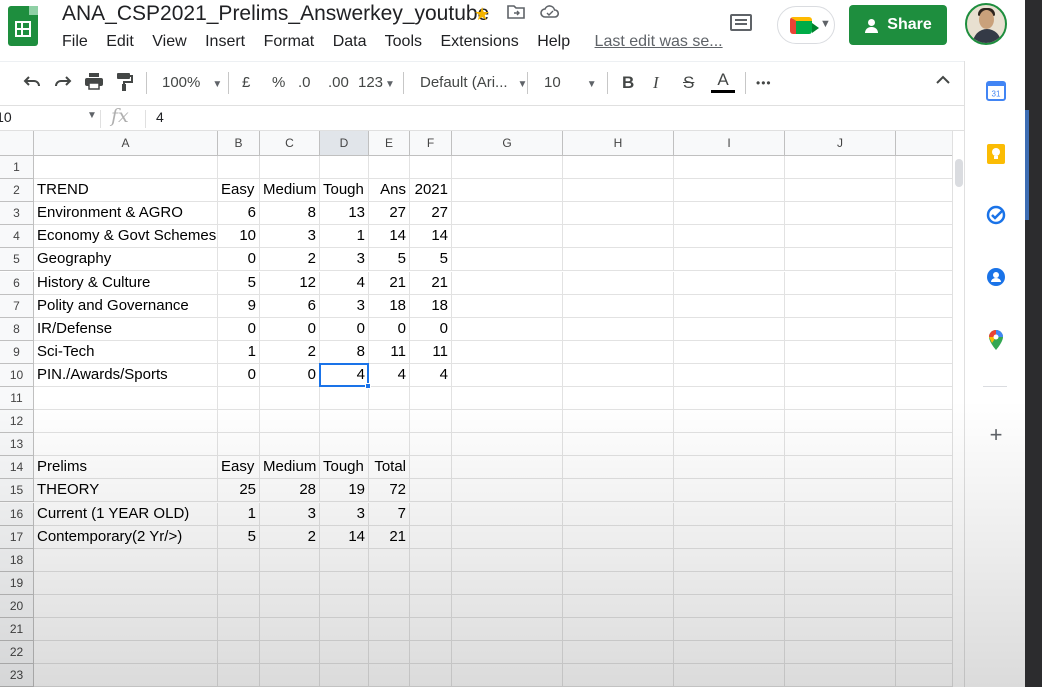 The image size is (1042, 687). Describe the element at coordinates (17, 168) in the screenshot. I see `row-header-1: 1` at that location.